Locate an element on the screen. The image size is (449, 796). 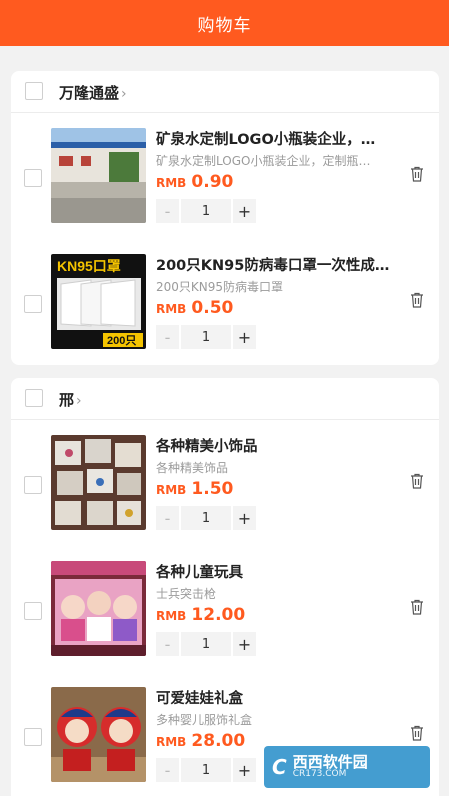
product-price: RMB 0.90 is located at coordinates (195, 182).